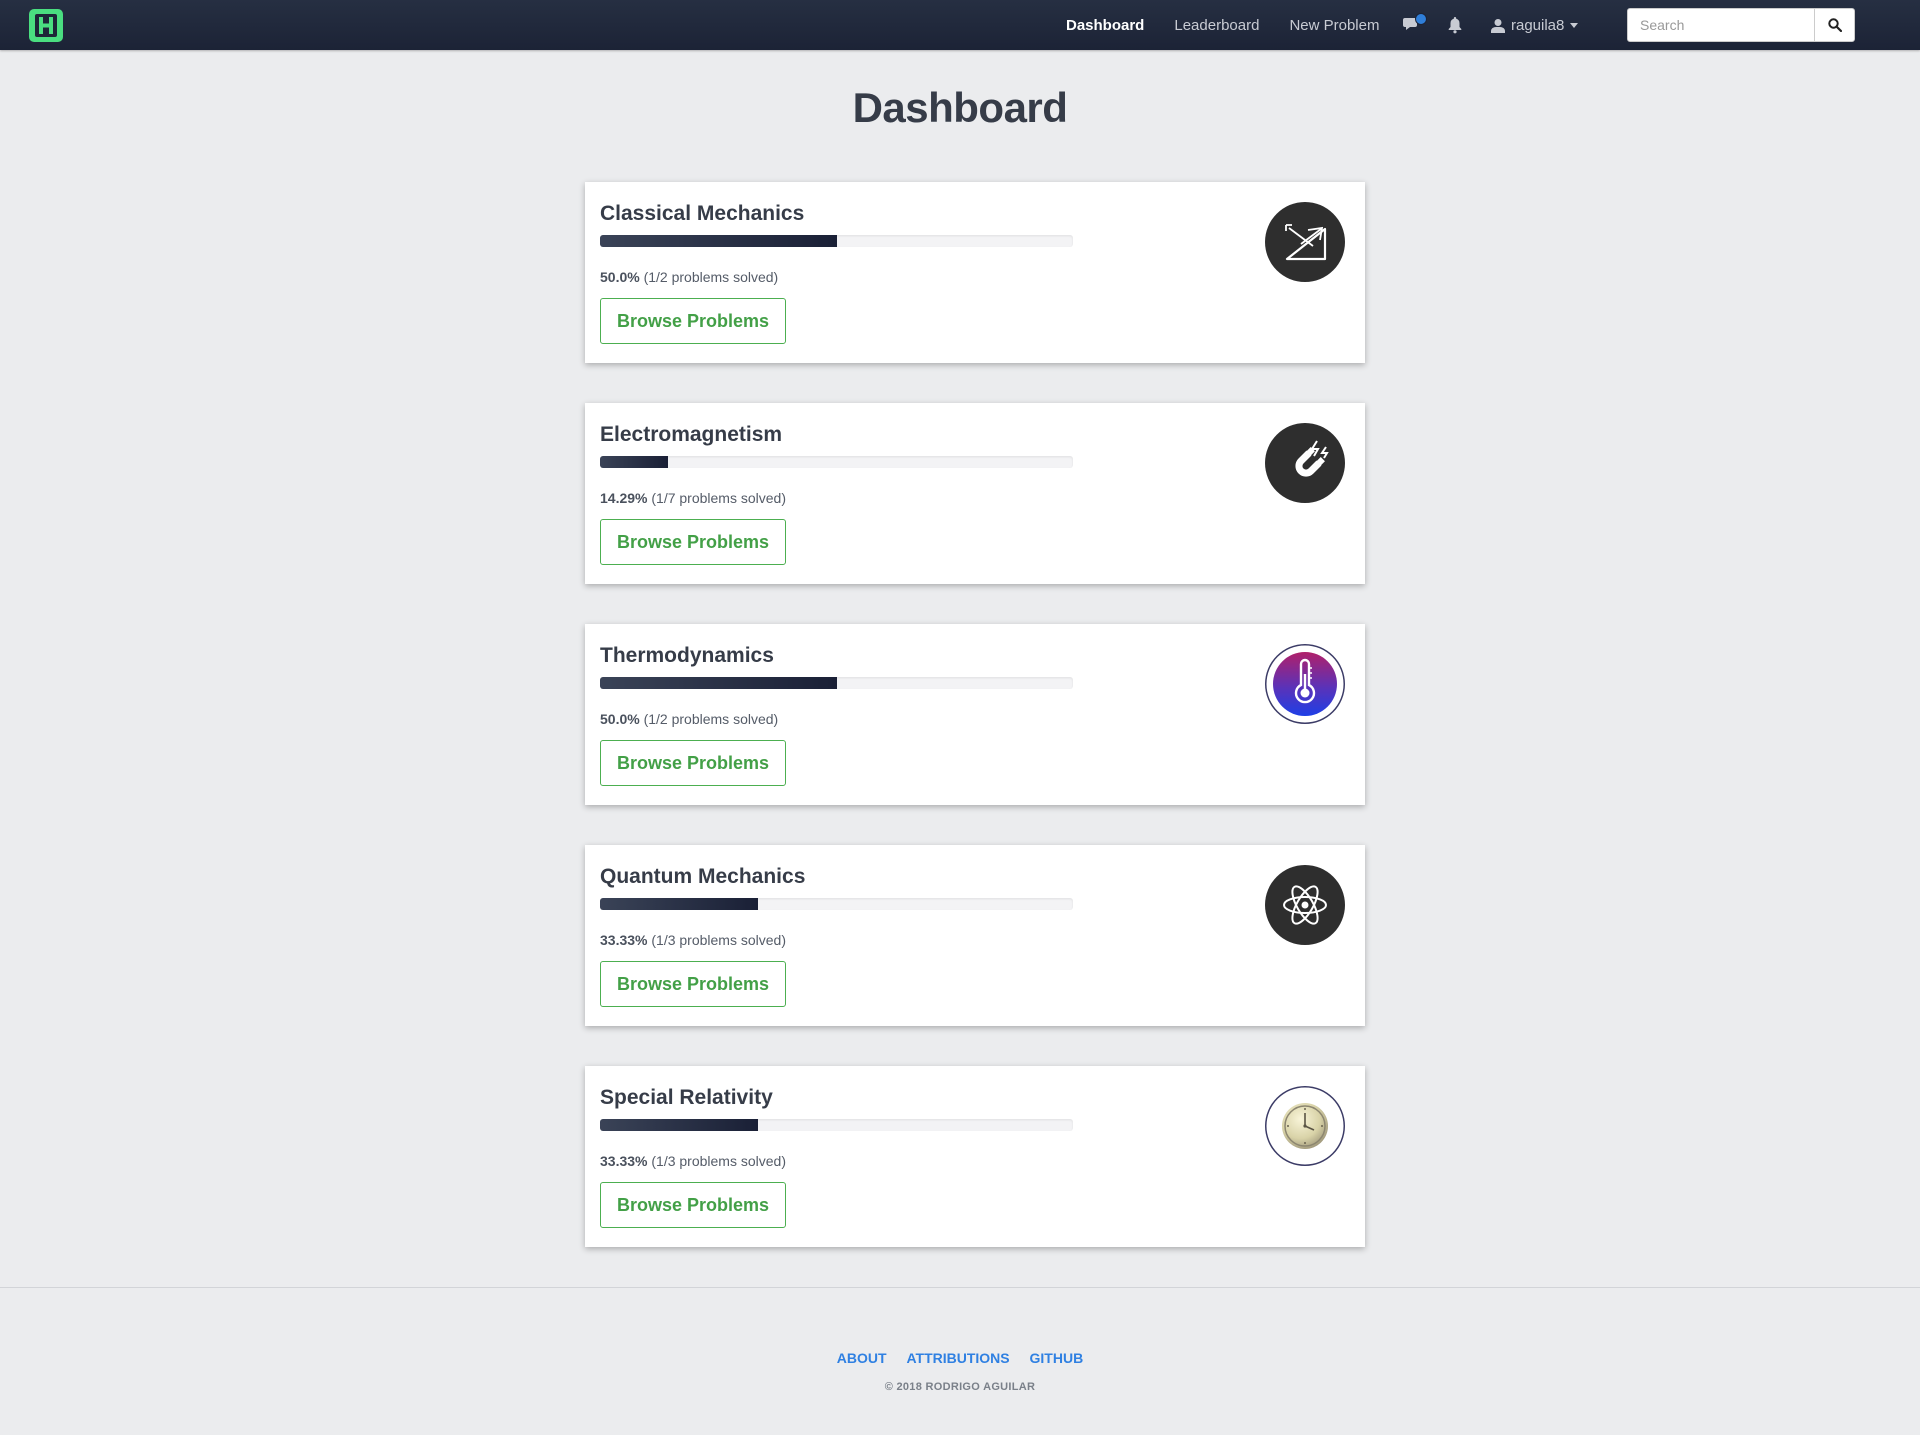 The height and width of the screenshot is (1435, 1920). I want to click on thermometer-icon, so click(1305, 684).